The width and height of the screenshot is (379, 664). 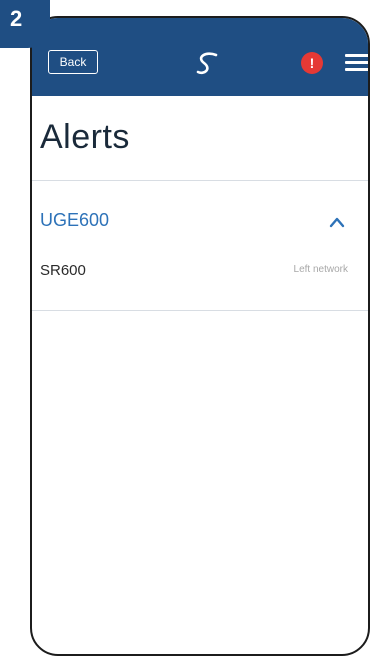 What do you see at coordinates (356, 63) in the screenshot?
I see `hamburger-menu-icon` at bounding box center [356, 63].